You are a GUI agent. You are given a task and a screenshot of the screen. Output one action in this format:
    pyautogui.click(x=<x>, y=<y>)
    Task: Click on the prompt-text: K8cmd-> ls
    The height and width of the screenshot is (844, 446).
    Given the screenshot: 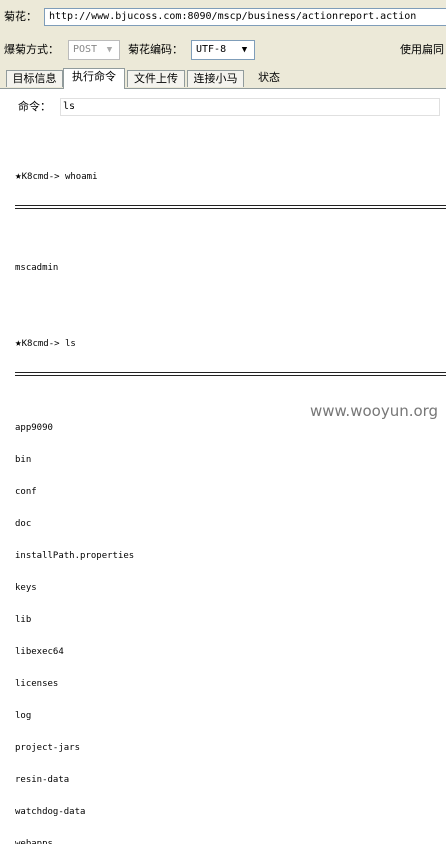 What is the action you would take?
    pyautogui.click(x=48, y=344)
    